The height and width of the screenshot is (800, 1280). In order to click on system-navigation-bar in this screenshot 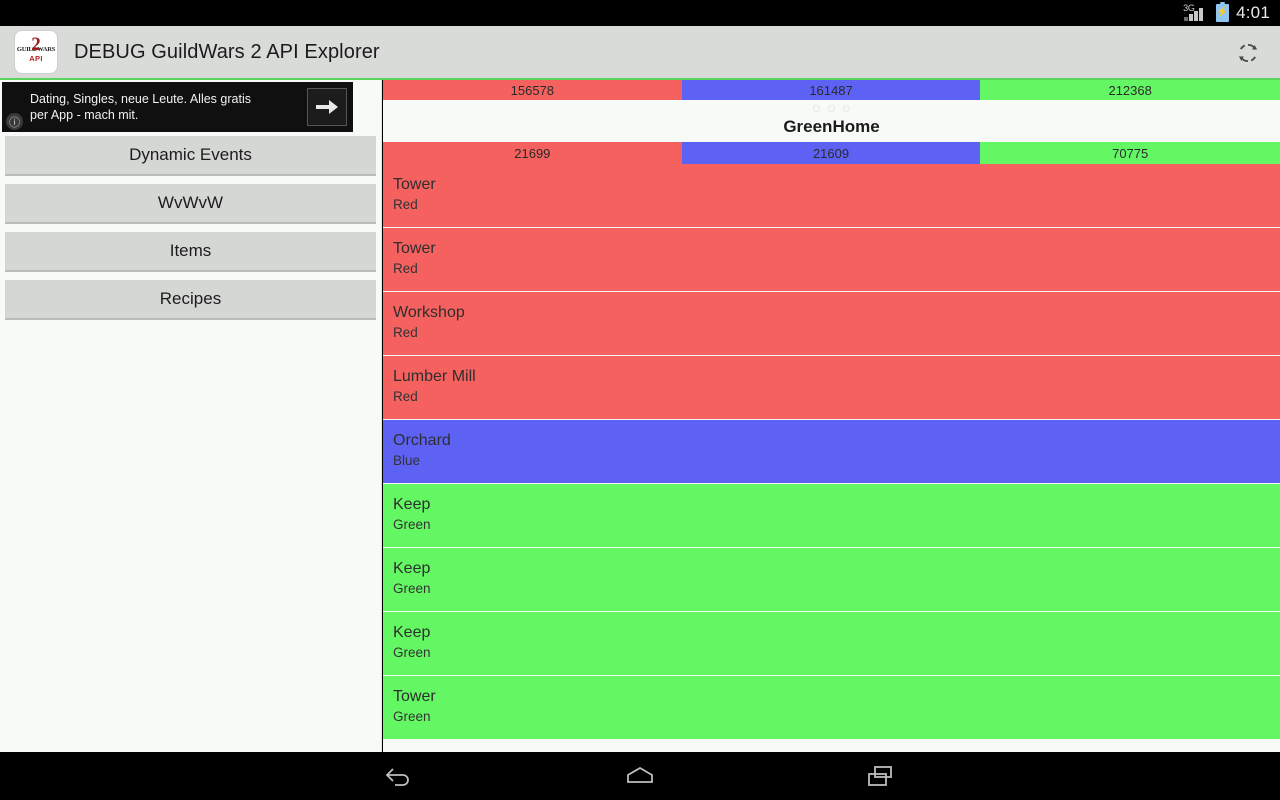, I will do `click(640, 776)`.